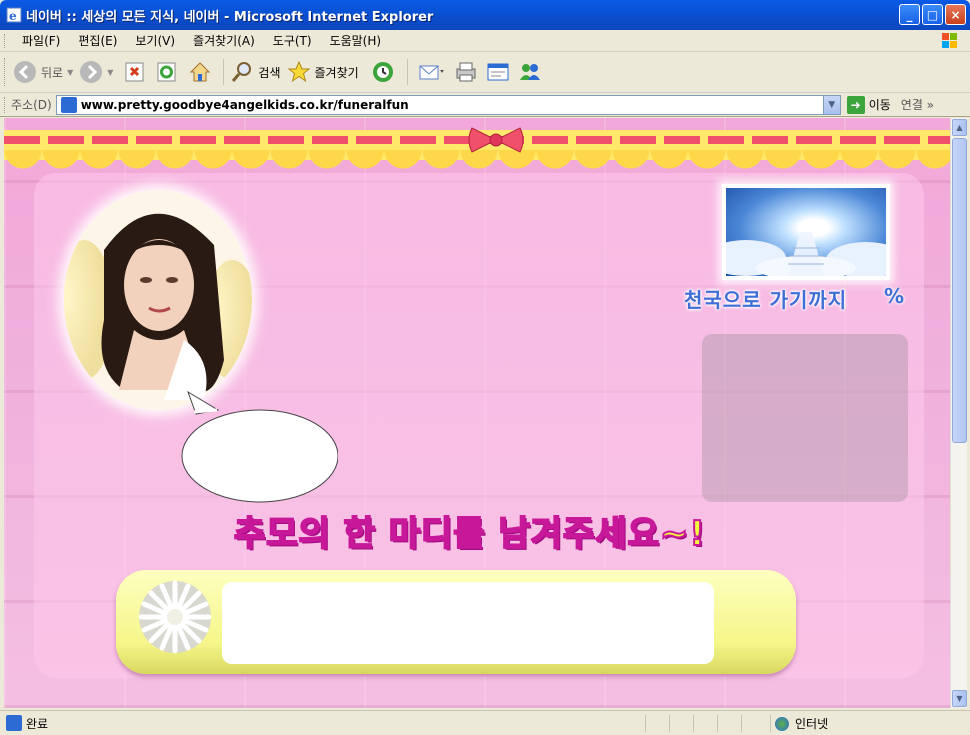 The width and height of the screenshot is (970, 735). I want to click on history-icon, so click(383, 72).